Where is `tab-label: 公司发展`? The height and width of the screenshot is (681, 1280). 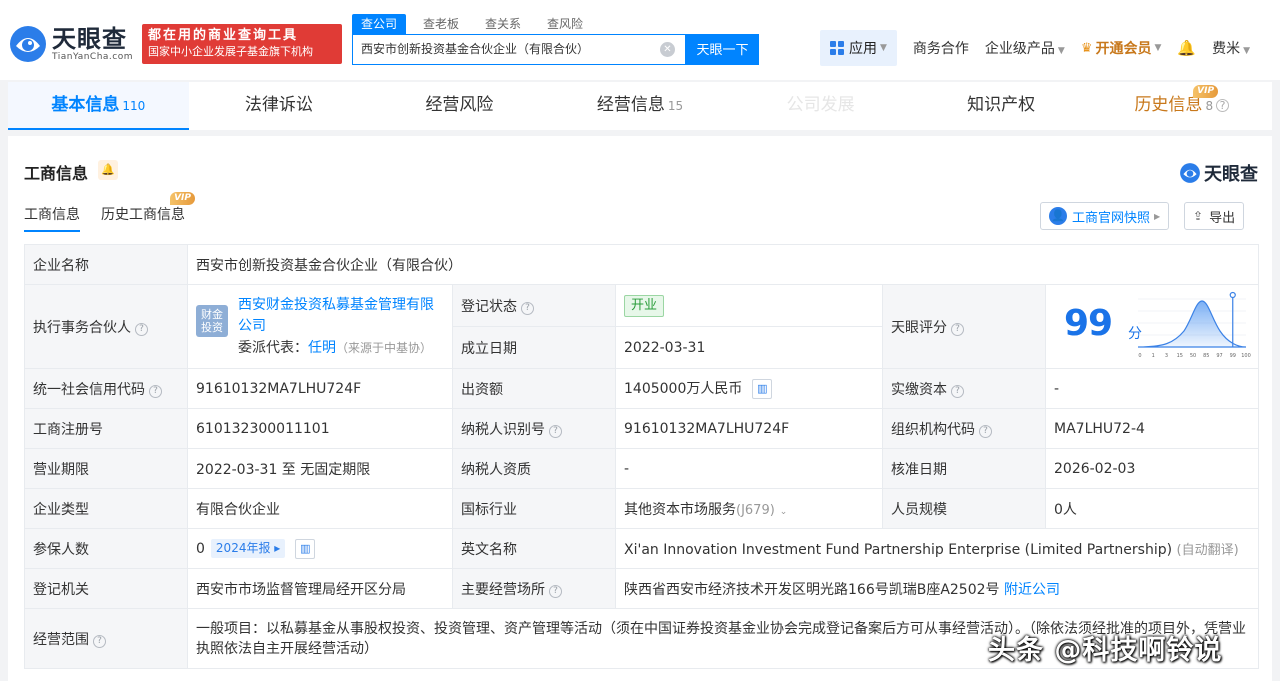
tab-label: 公司发展 is located at coordinates (820, 105).